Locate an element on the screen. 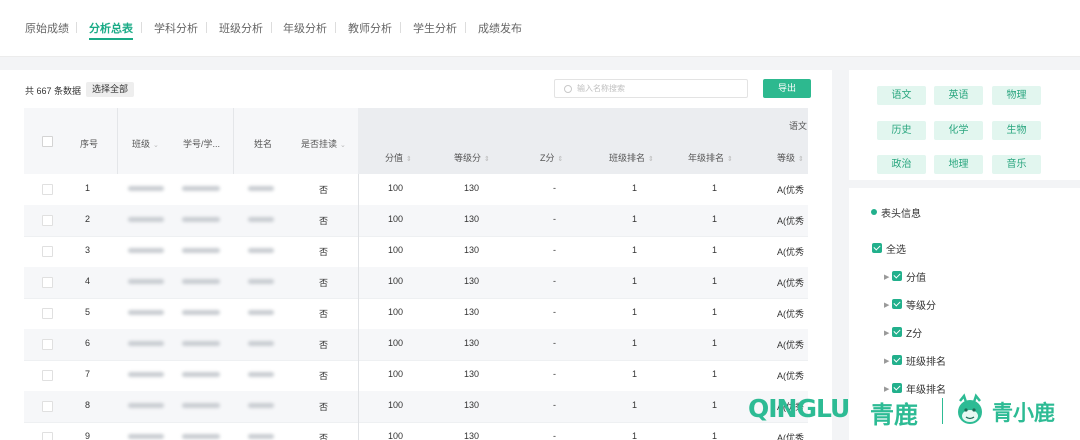 The height and width of the screenshot is (440, 1080). col-header-attend: 是否挂读 ⌄ is located at coordinates (323, 143).